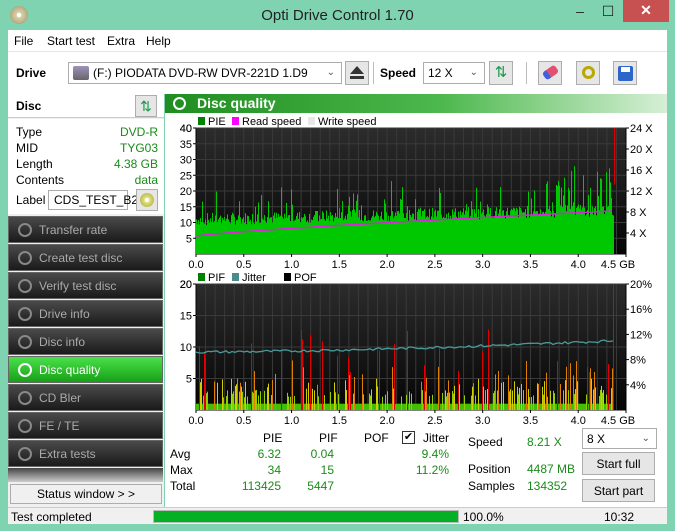  What do you see at coordinates (619, 438) in the screenshot?
I see `test-speed-select: 8 X ⌄` at bounding box center [619, 438].